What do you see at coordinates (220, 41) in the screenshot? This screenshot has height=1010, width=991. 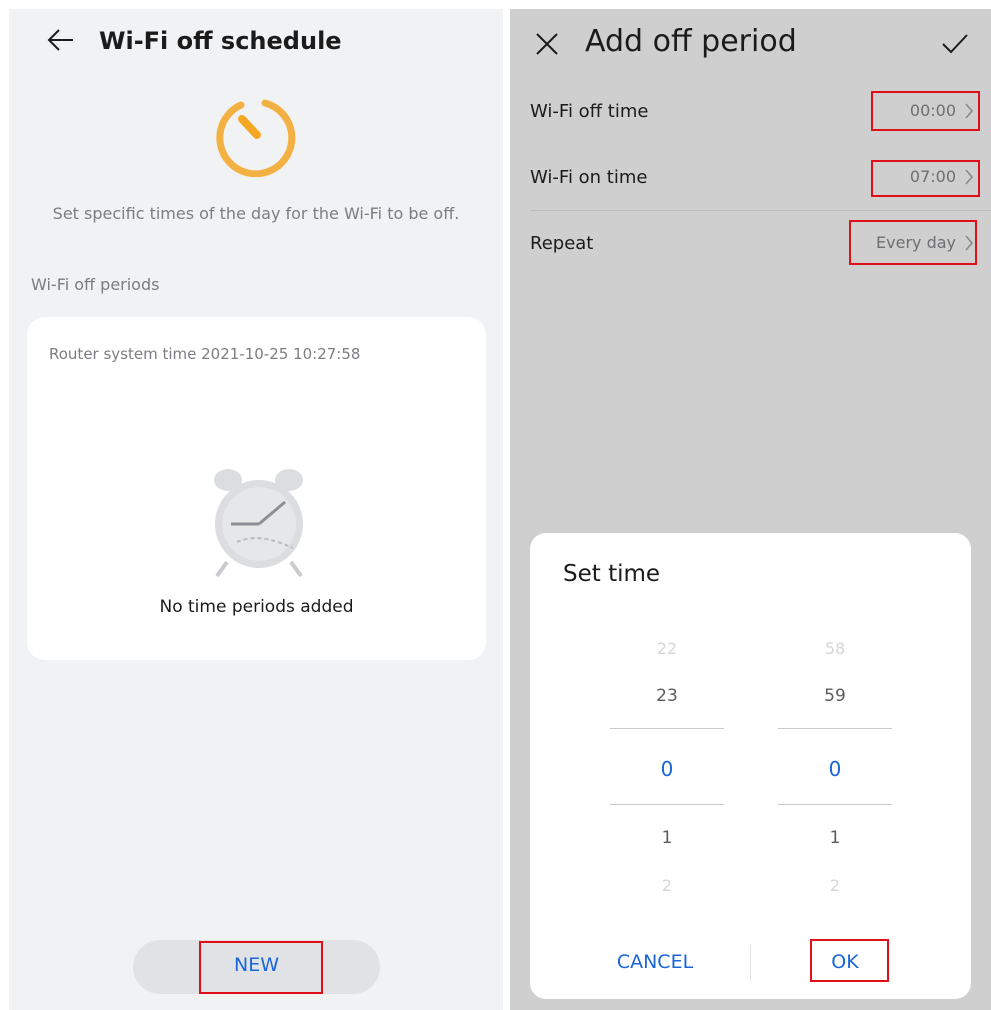 I see `page-title: Wi-Fi off schedule` at bounding box center [220, 41].